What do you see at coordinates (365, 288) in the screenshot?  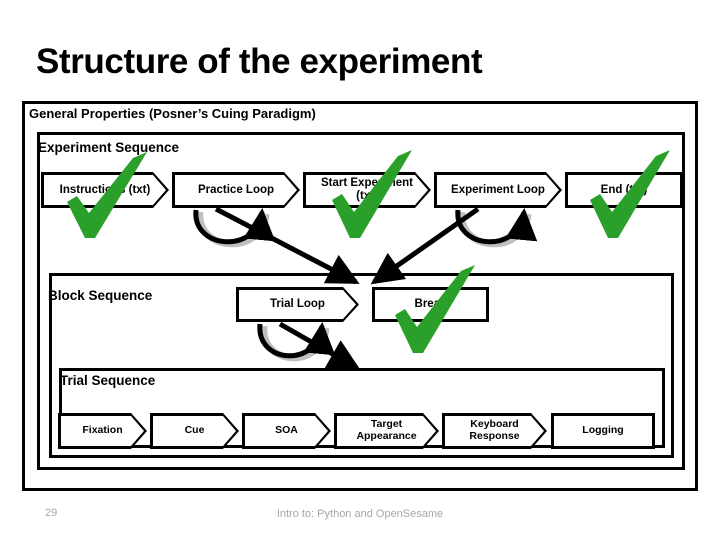 I see `connector-arrows` at bounding box center [365, 288].